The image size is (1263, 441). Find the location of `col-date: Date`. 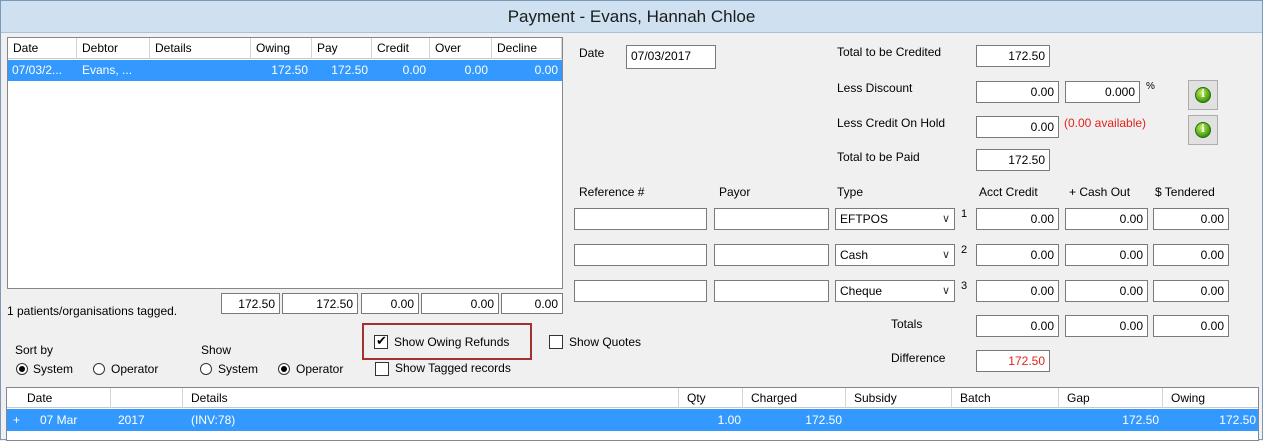

col-date: Date is located at coordinates (42, 48).